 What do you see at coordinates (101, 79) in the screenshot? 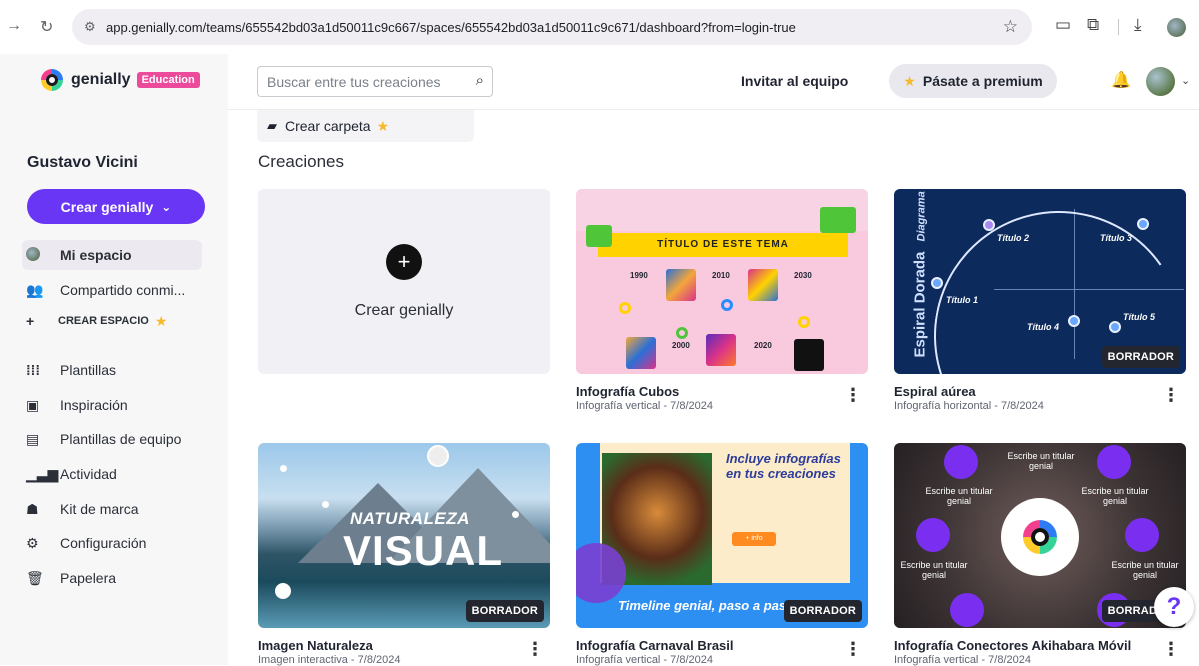
I see `brand-name: genially` at bounding box center [101, 79].